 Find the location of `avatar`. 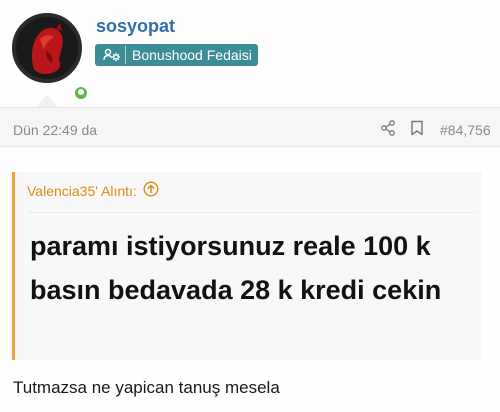

avatar is located at coordinates (47, 48).